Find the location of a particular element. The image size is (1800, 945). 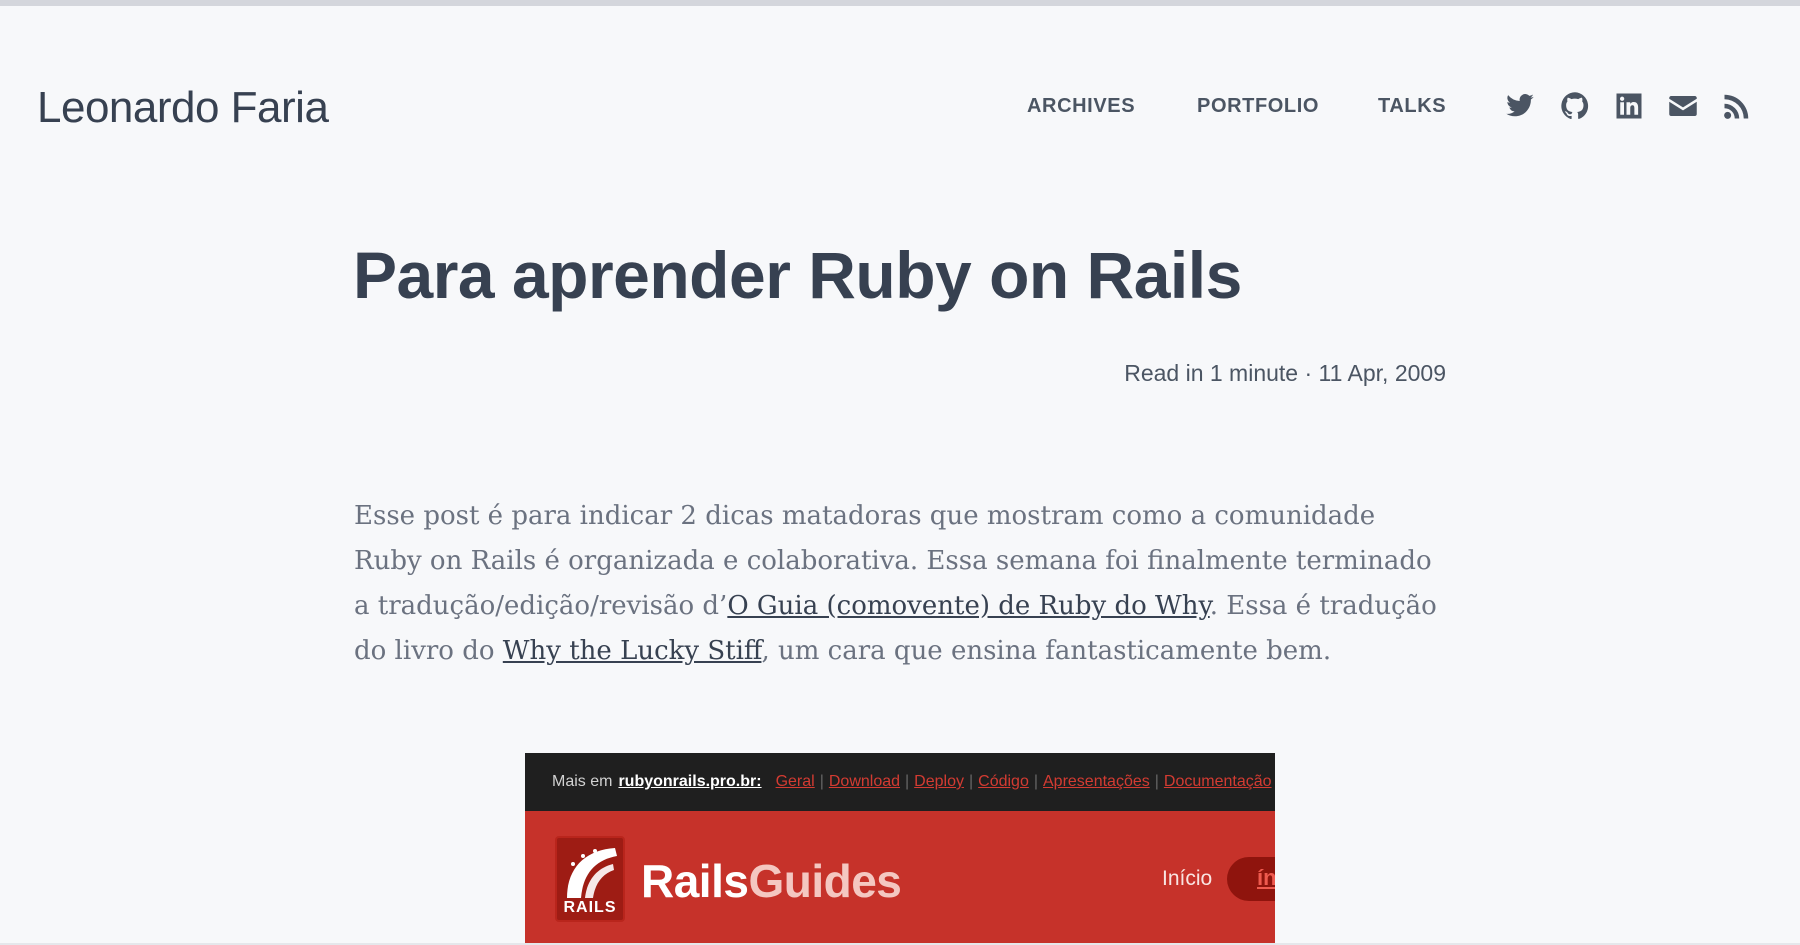

link-guia-ruby-why: O Guia (comovente) de Ruby do Why is located at coordinates (968, 606).